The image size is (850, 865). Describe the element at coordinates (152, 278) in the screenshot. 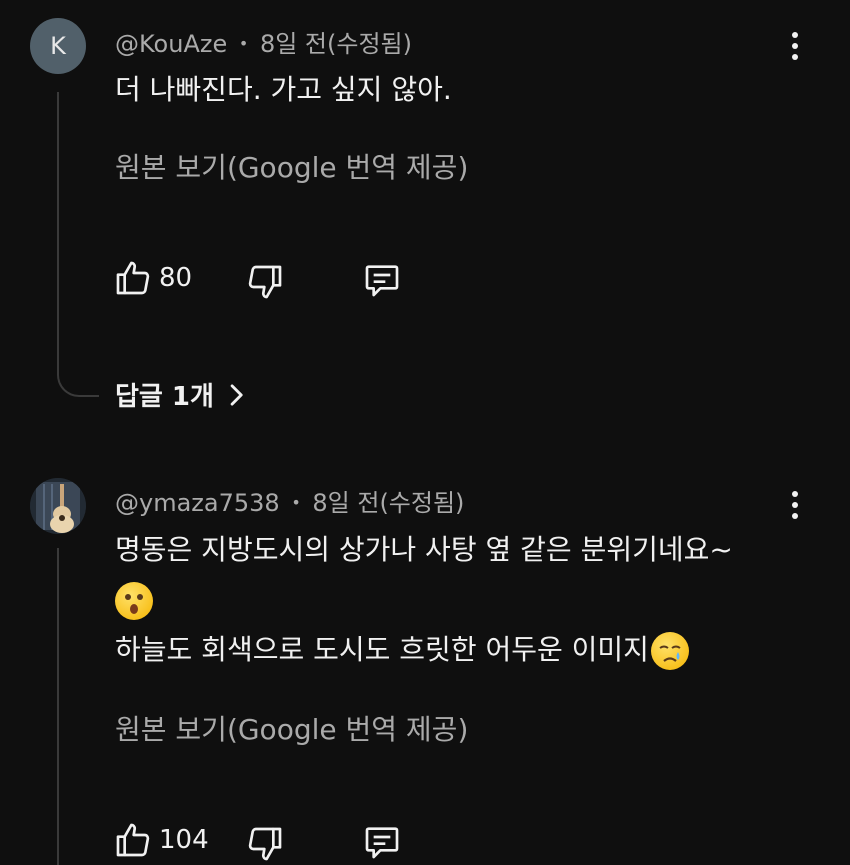

I see `like-button: 80` at that location.